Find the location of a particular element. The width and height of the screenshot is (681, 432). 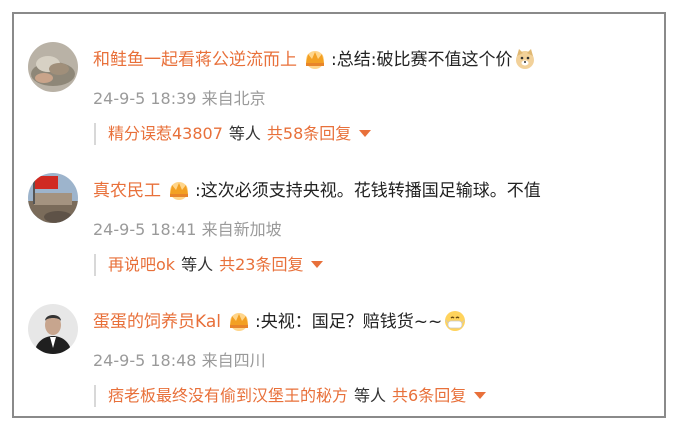

timestamp: 24-9-5 18:39 is located at coordinates (145, 98).